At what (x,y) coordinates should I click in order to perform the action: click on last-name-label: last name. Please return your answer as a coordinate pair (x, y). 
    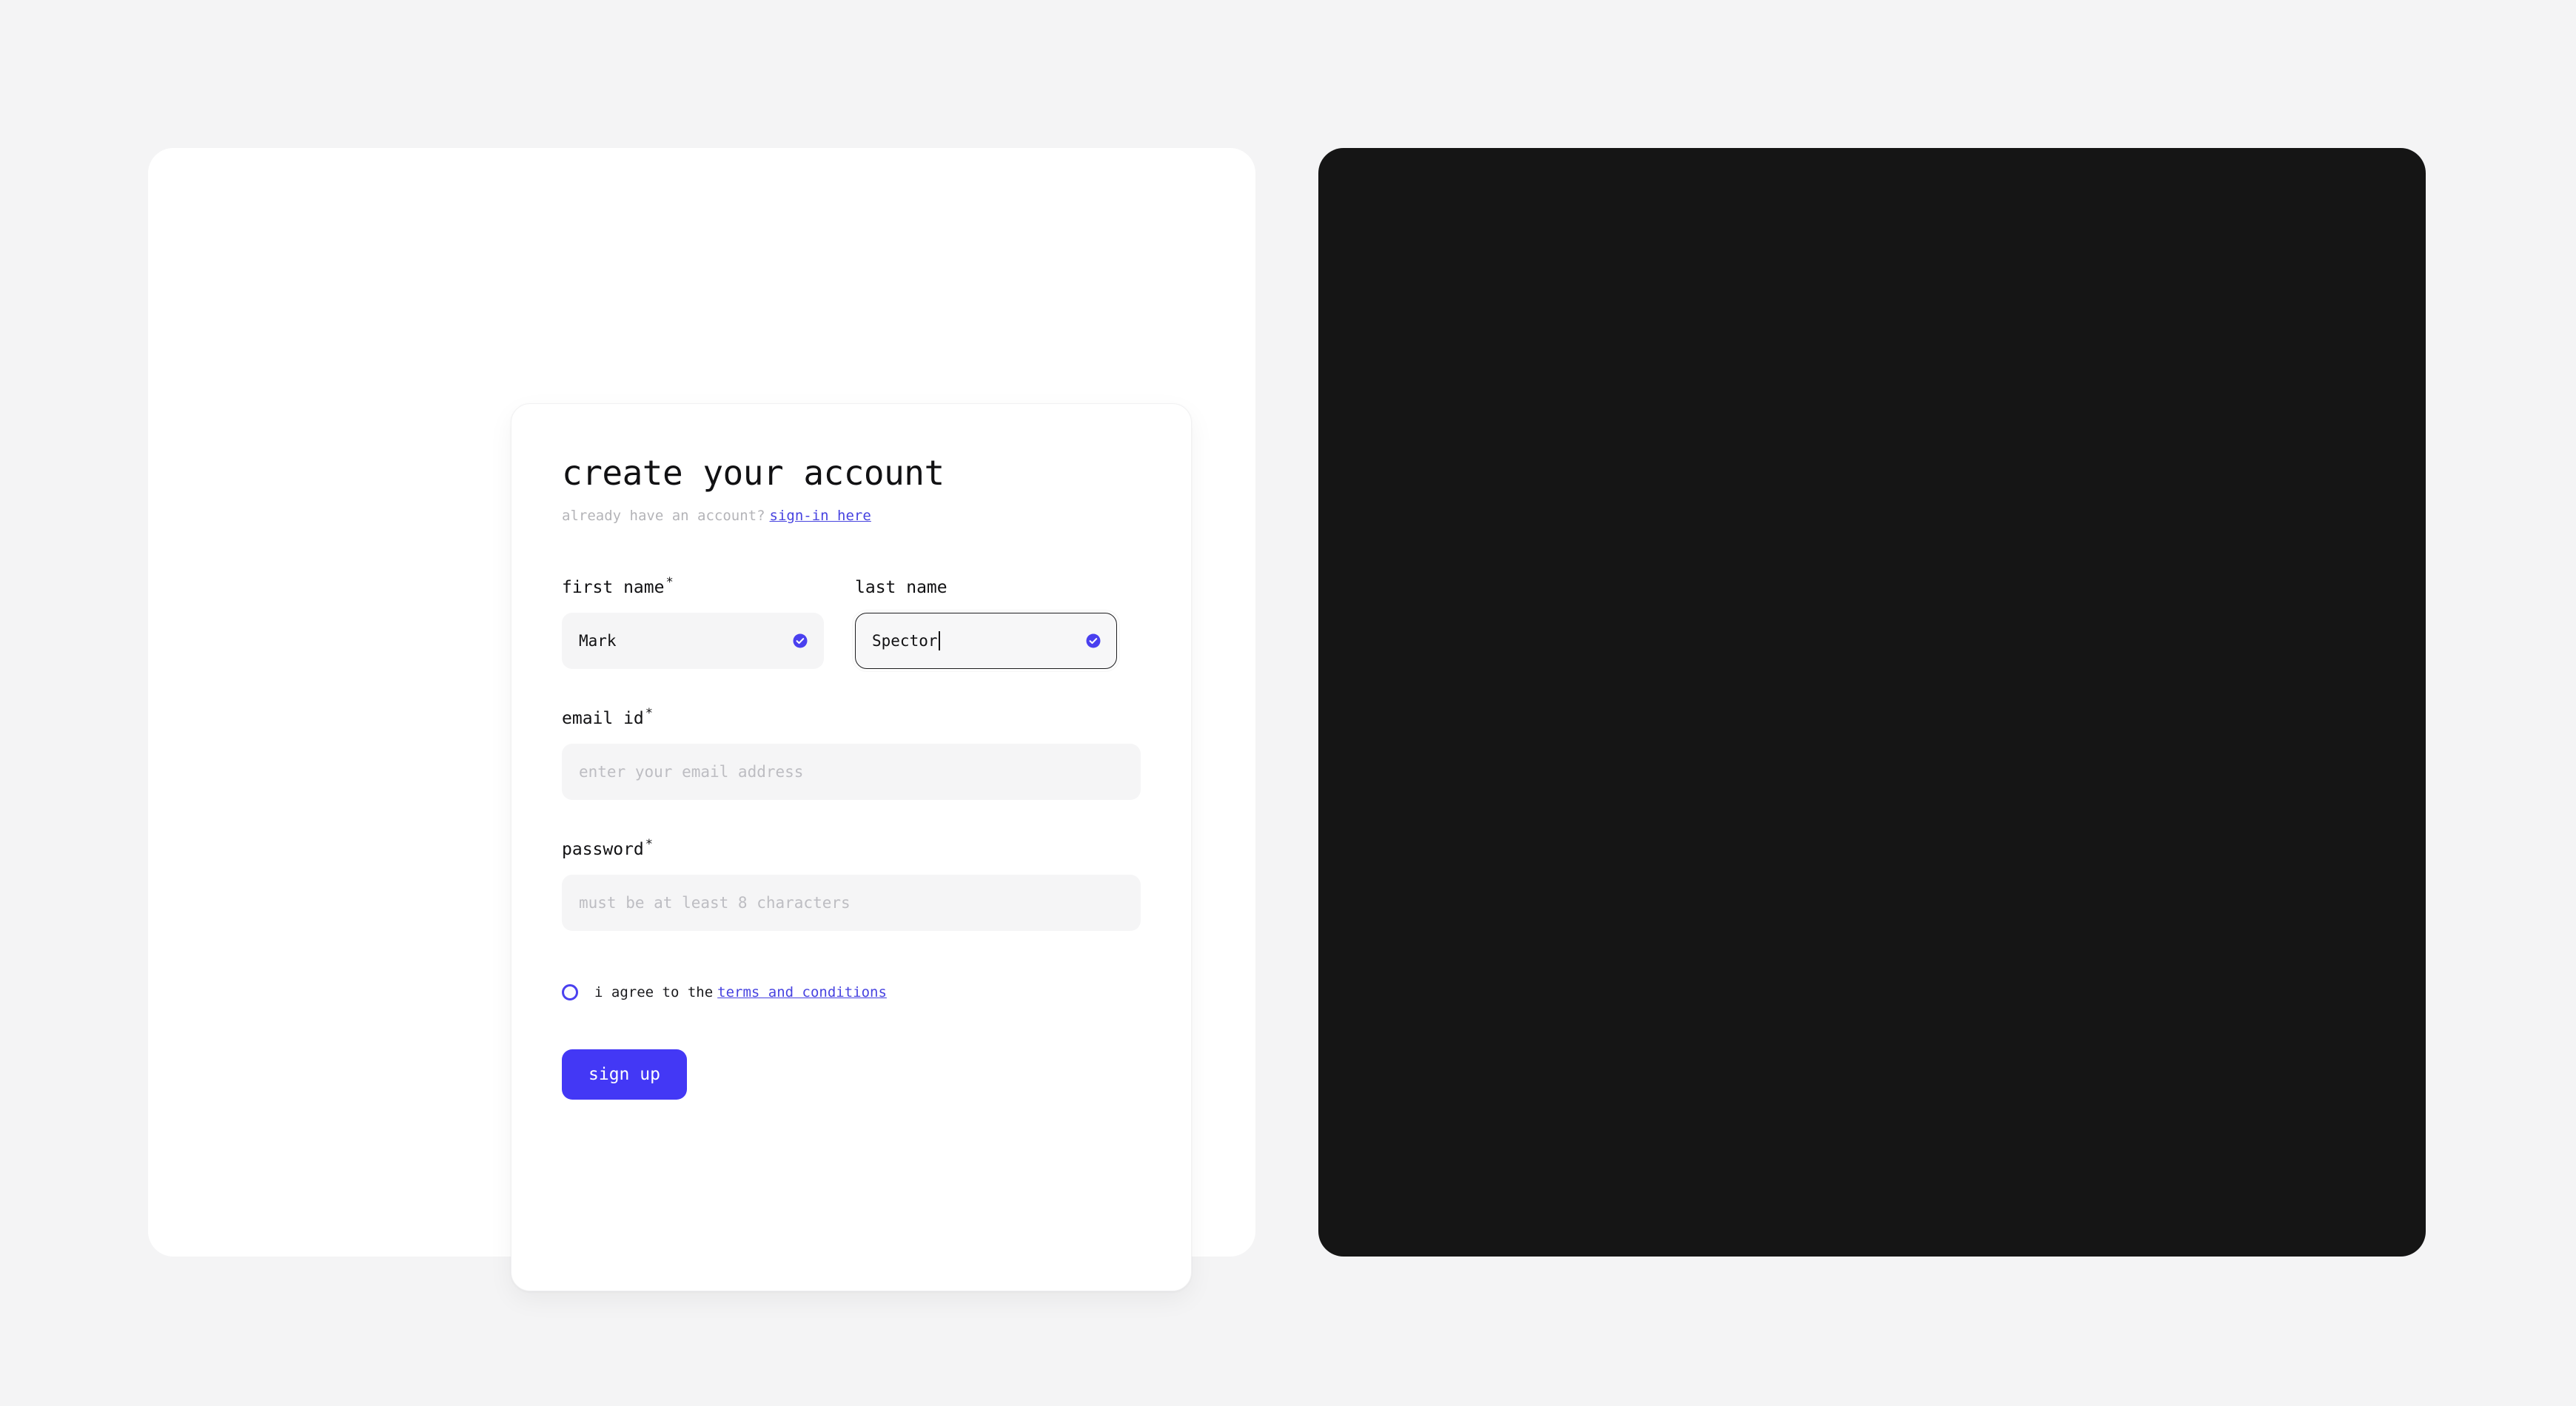
    Looking at the image, I should click on (986, 587).